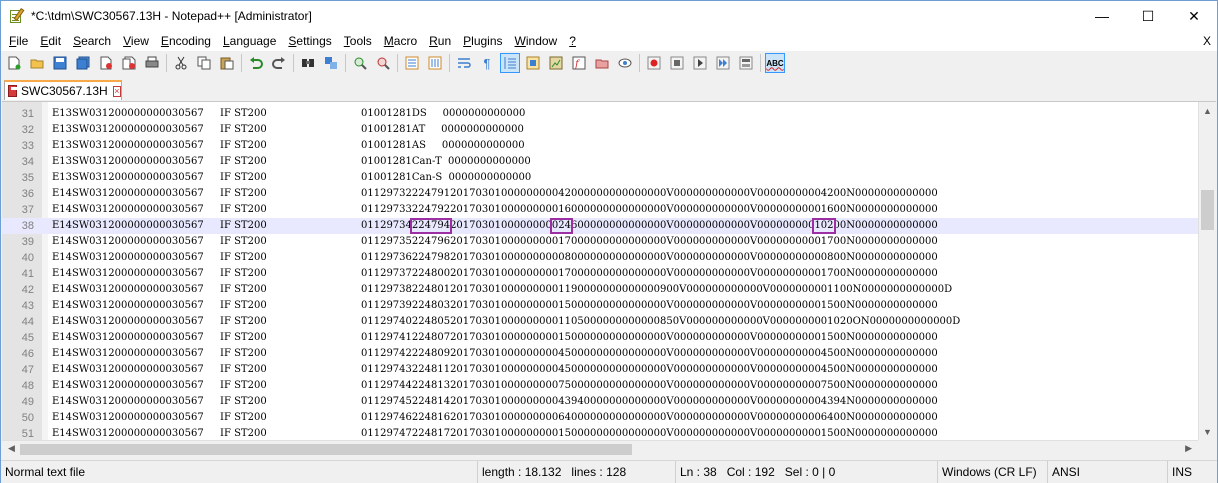 This screenshot has width=1218, height=483. I want to click on function-list-button: f, so click(579, 63).